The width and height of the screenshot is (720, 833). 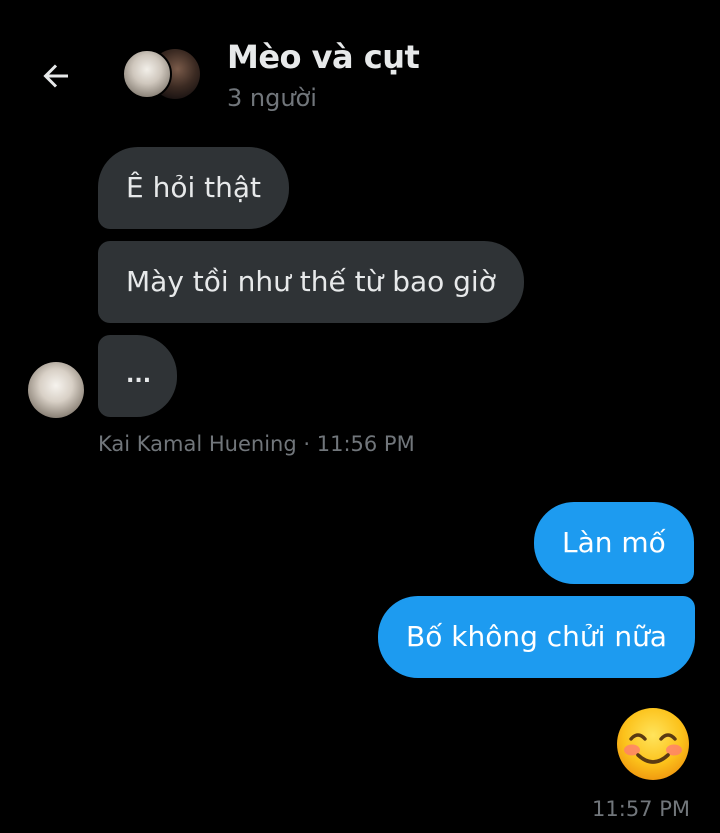 What do you see at coordinates (614, 543) in the screenshot?
I see `message-bubble-outgoing: Làn mố` at bounding box center [614, 543].